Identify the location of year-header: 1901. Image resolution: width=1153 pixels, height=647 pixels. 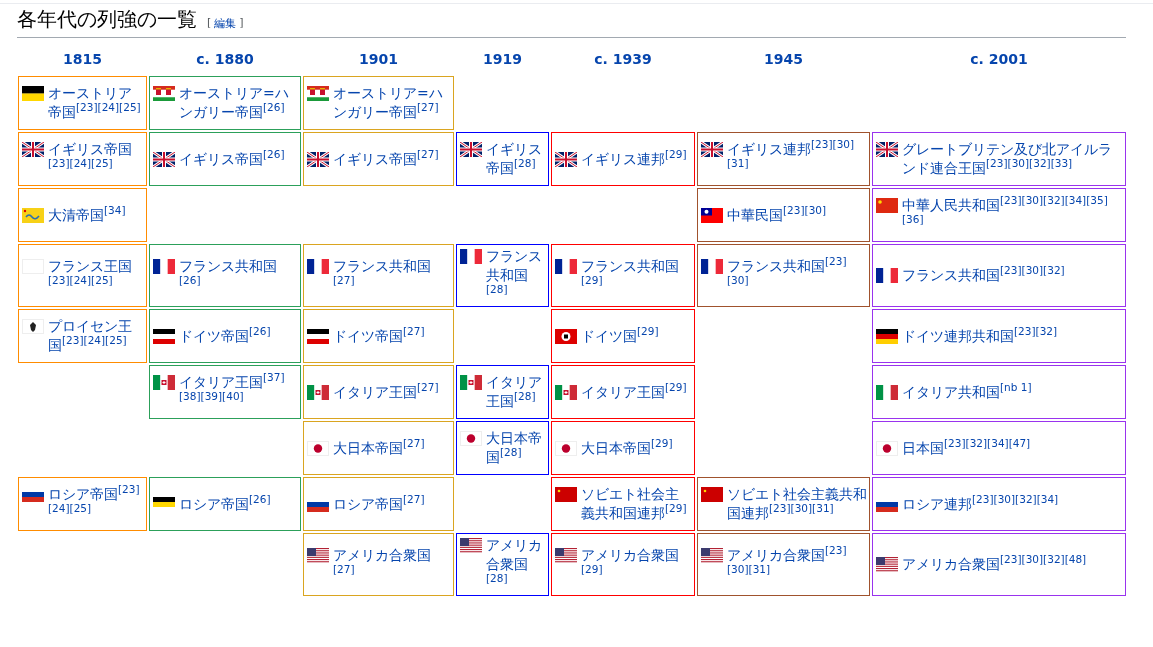
(378, 59).